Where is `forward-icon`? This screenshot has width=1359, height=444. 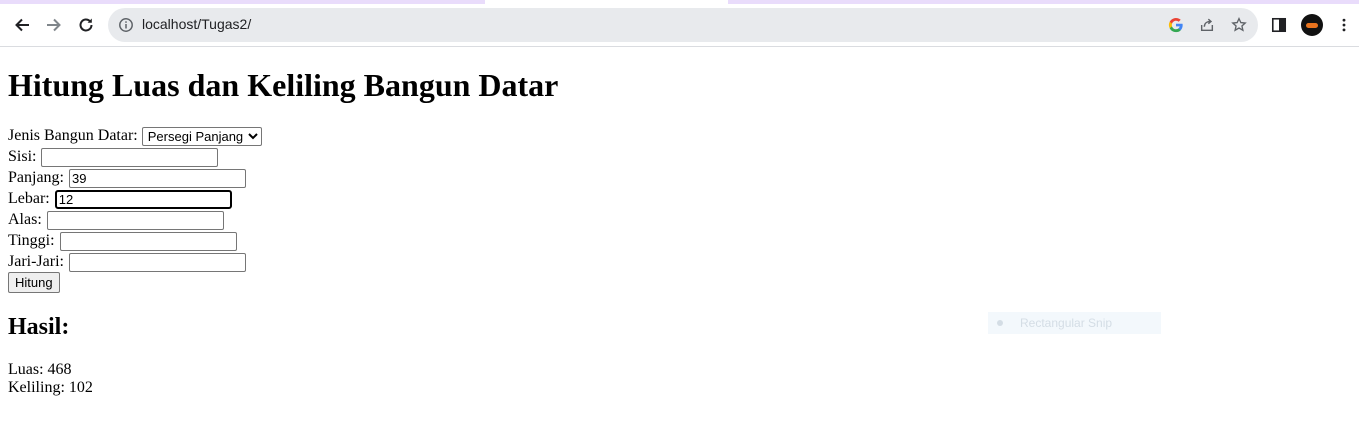
forward-icon is located at coordinates (54, 25).